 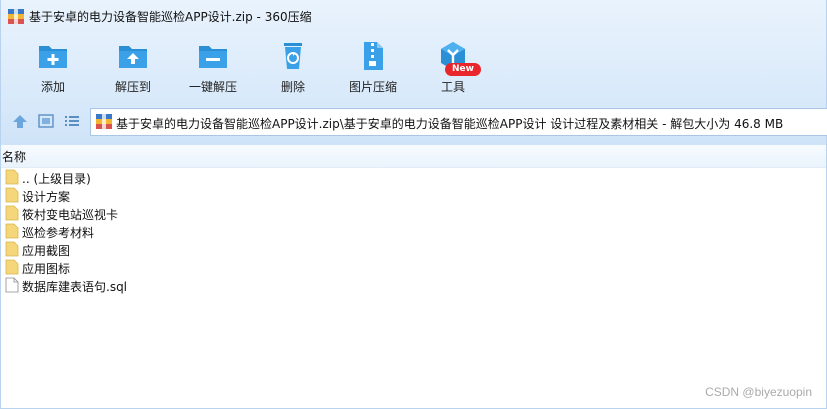 What do you see at coordinates (70, 215) in the screenshot?
I see `item-name: 筱村变电站巡视卡` at bounding box center [70, 215].